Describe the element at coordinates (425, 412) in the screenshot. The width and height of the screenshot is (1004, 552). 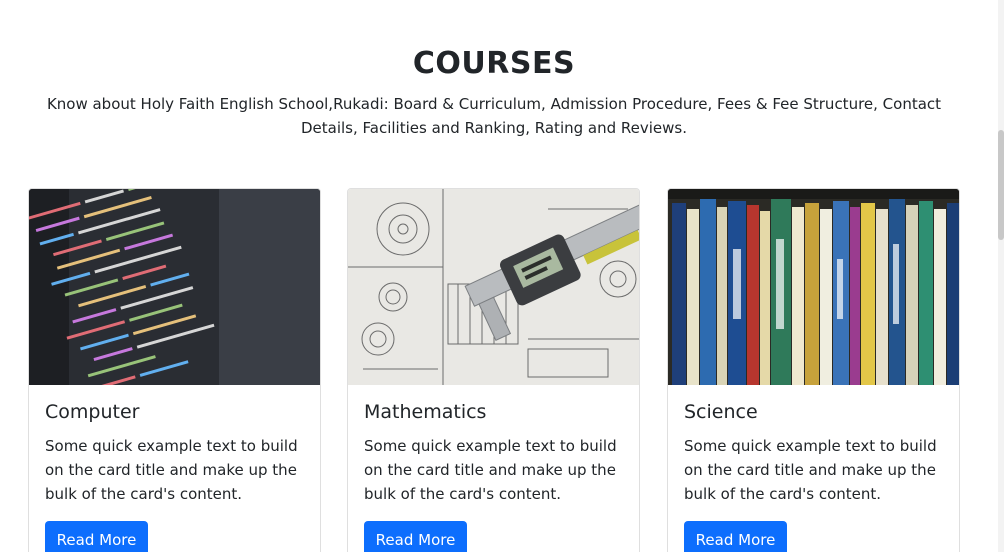
I see `card-title: Mathematics` at that location.